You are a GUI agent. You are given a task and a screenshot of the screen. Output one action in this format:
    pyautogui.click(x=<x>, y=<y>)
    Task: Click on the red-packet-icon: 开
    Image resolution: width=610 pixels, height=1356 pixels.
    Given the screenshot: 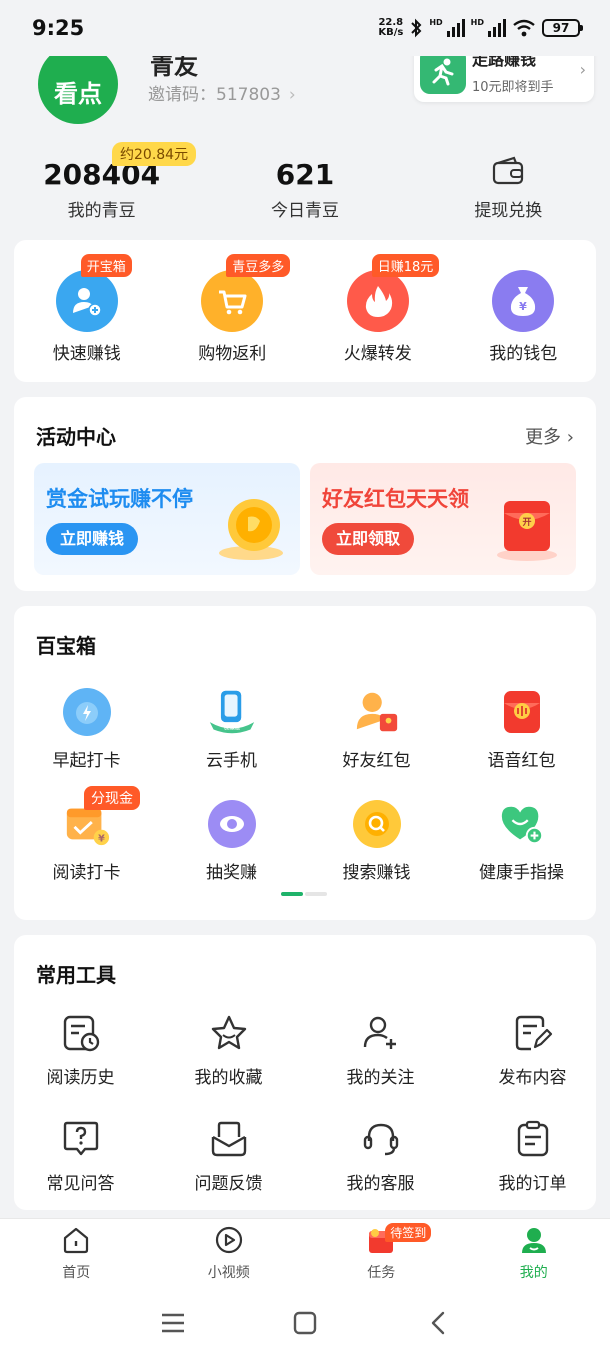 What is the action you would take?
    pyautogui.click(x=527, y=531)
    